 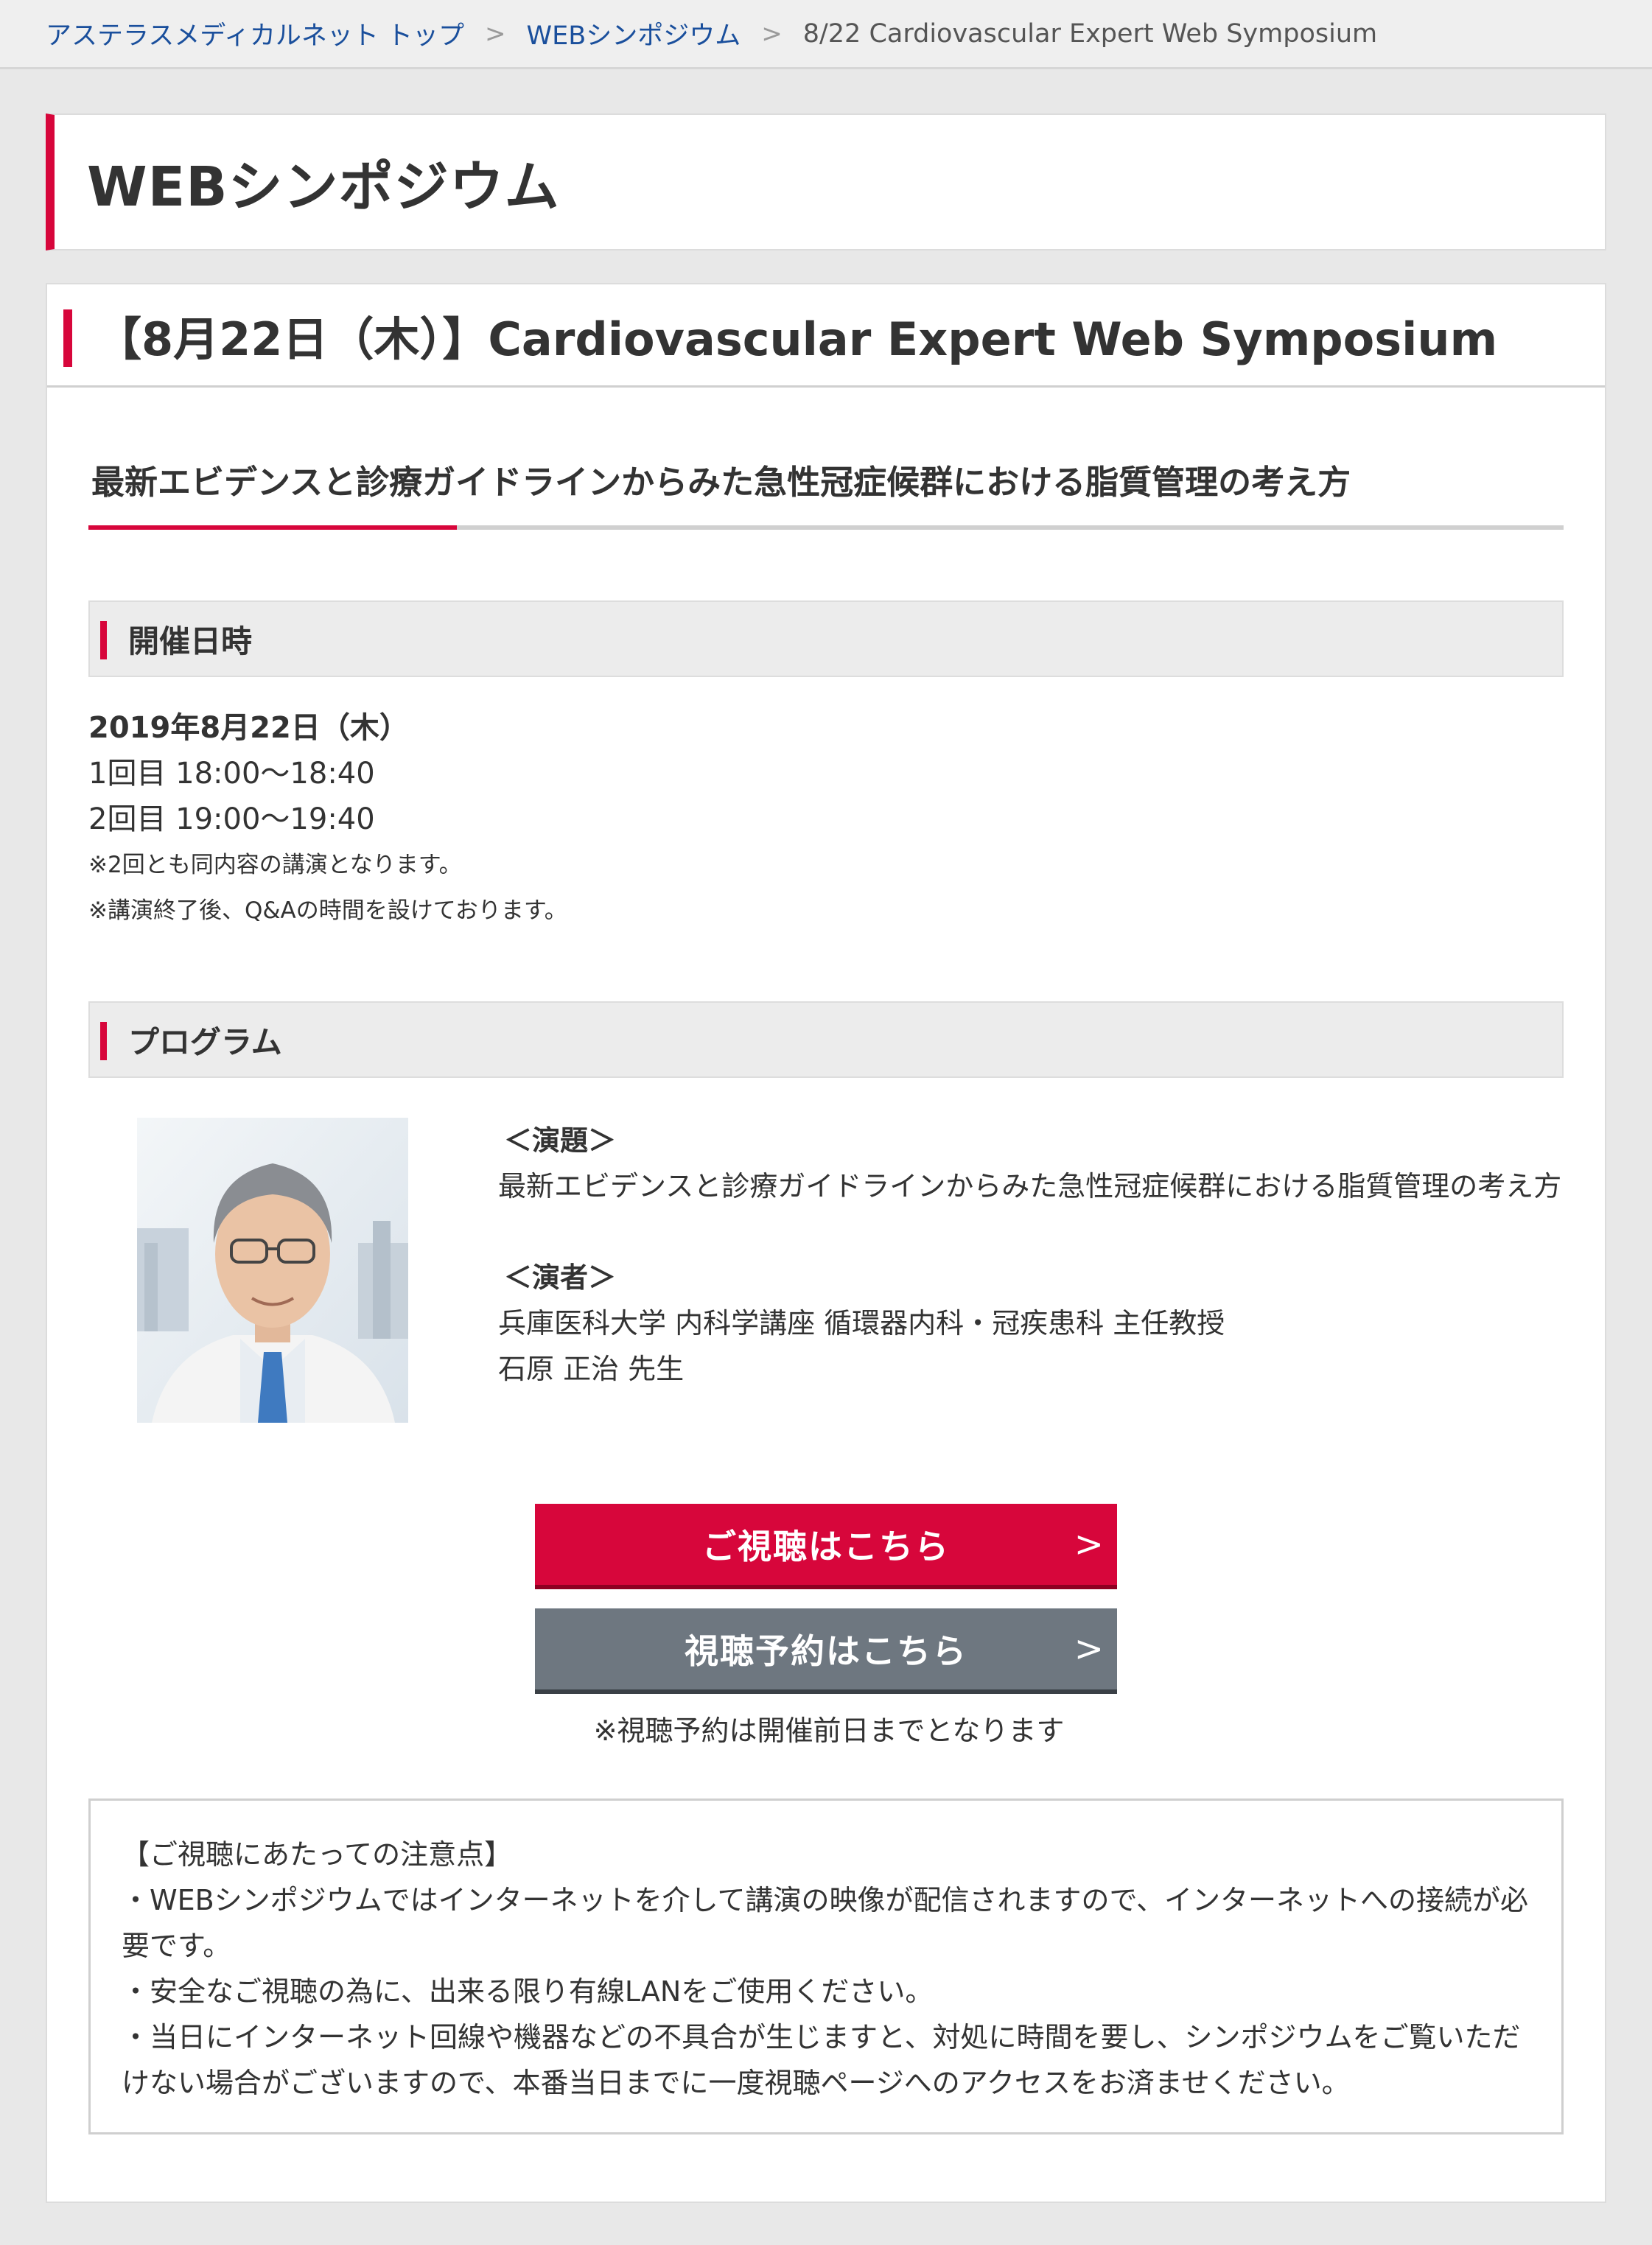 What do you see at coordinates (826, 527) in the screenshot?
I see `lecture-title-underline` at bounding box center [826, 527].